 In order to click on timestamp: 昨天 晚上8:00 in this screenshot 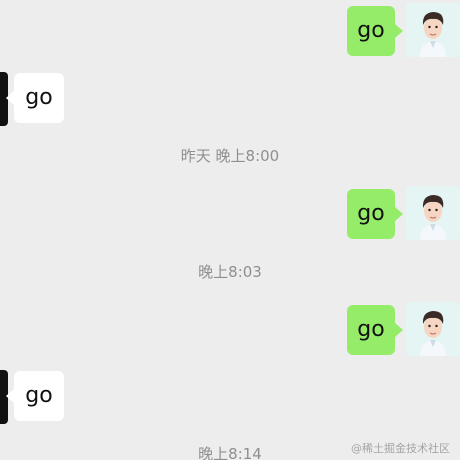, I will do `click(230, 156)`.